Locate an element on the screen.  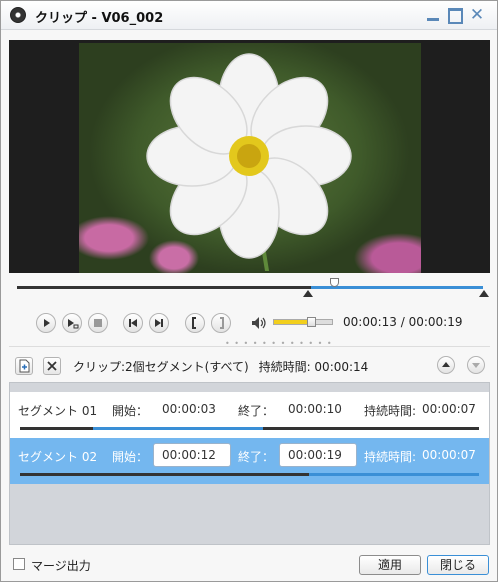
clip-summary: クリップ:2個セグメント(すべて) 持続時間: 00:00:14 is located at coordinates (220, 366).